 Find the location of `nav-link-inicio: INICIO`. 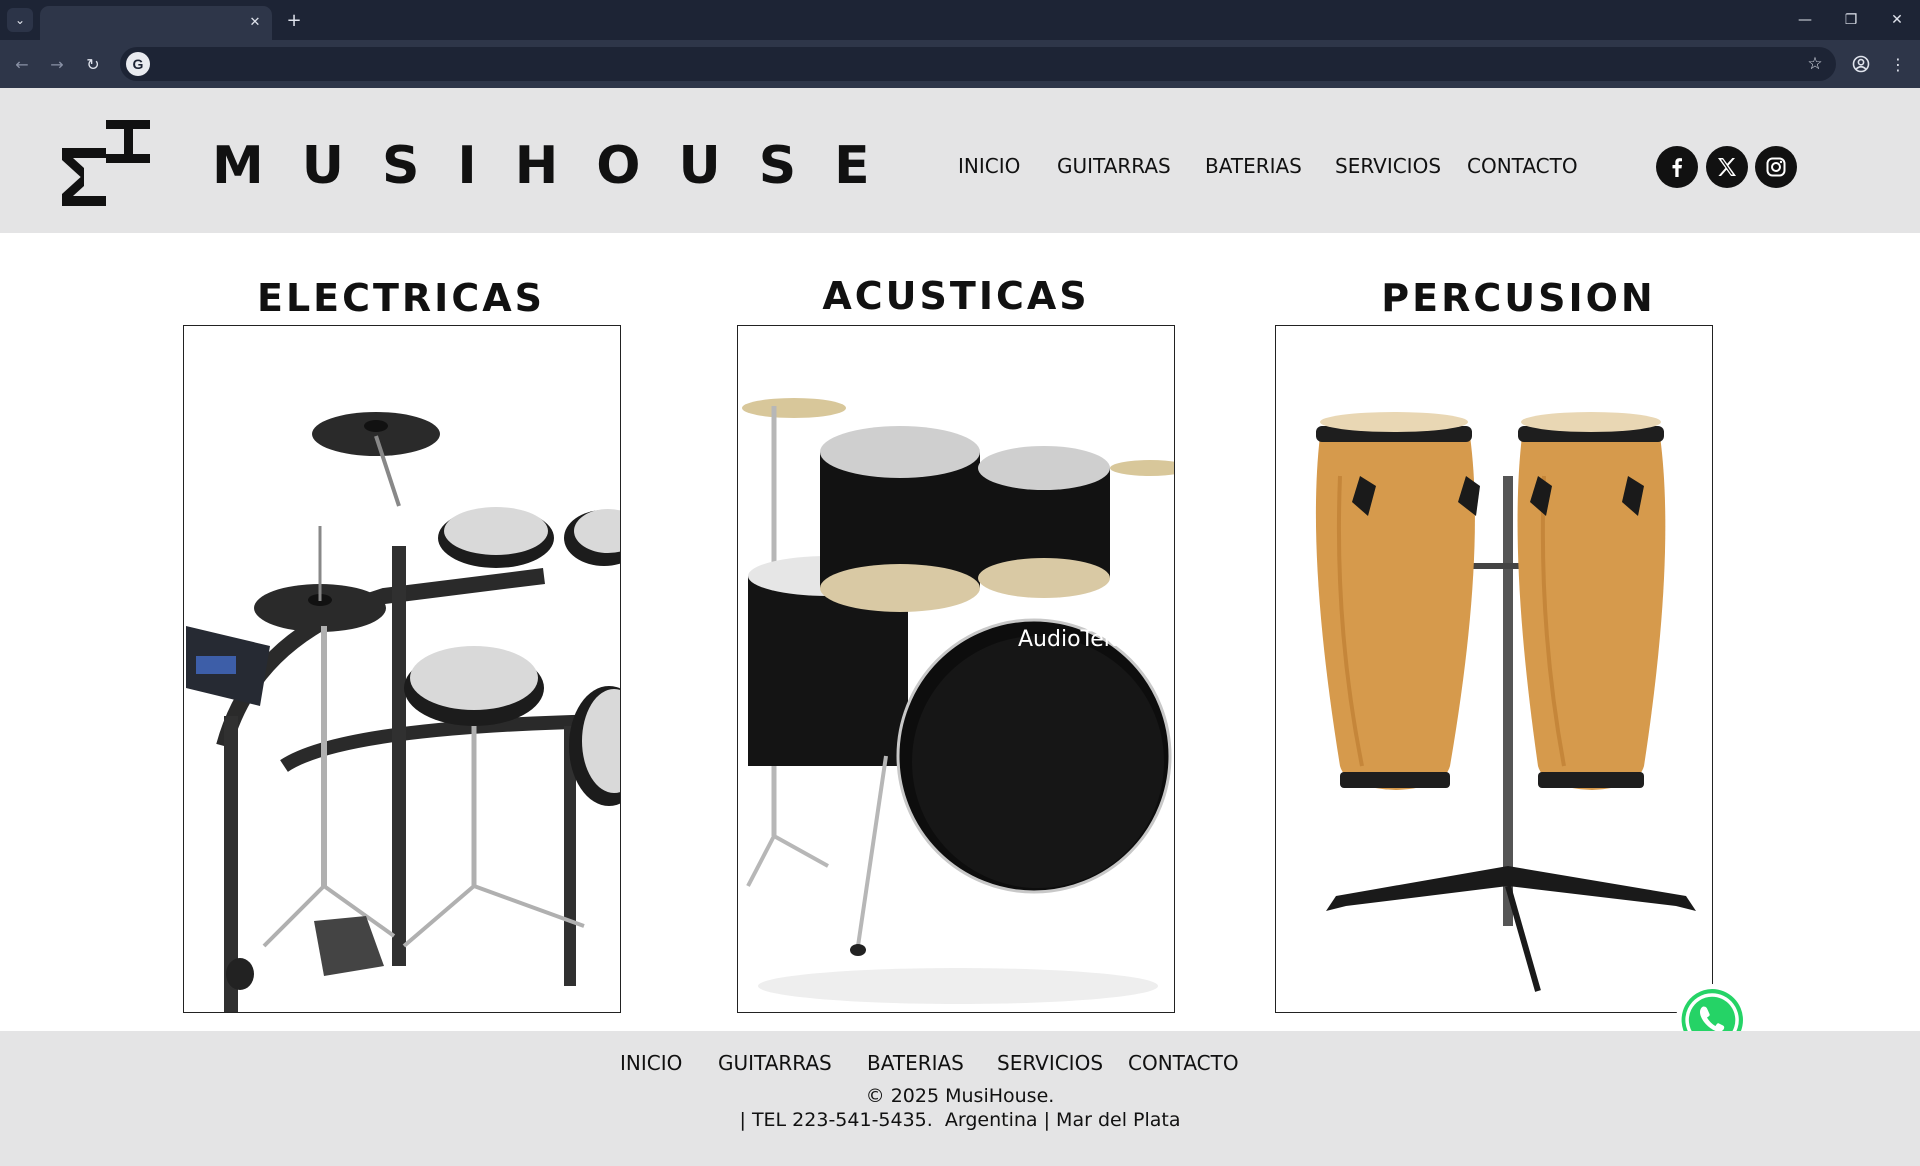

nav-link-inicio: INICIO is located at coordinates (989, 166).